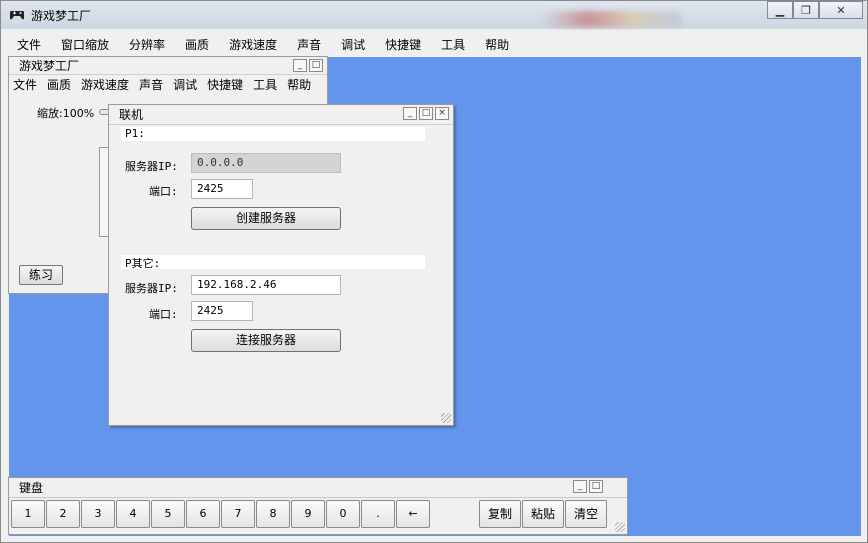 The height and width of the screenshot is (543, 868). What do you see at coordinates (63, 514) in the screenshot?
I see `key-2: 2` at bounding box center [63, 514].